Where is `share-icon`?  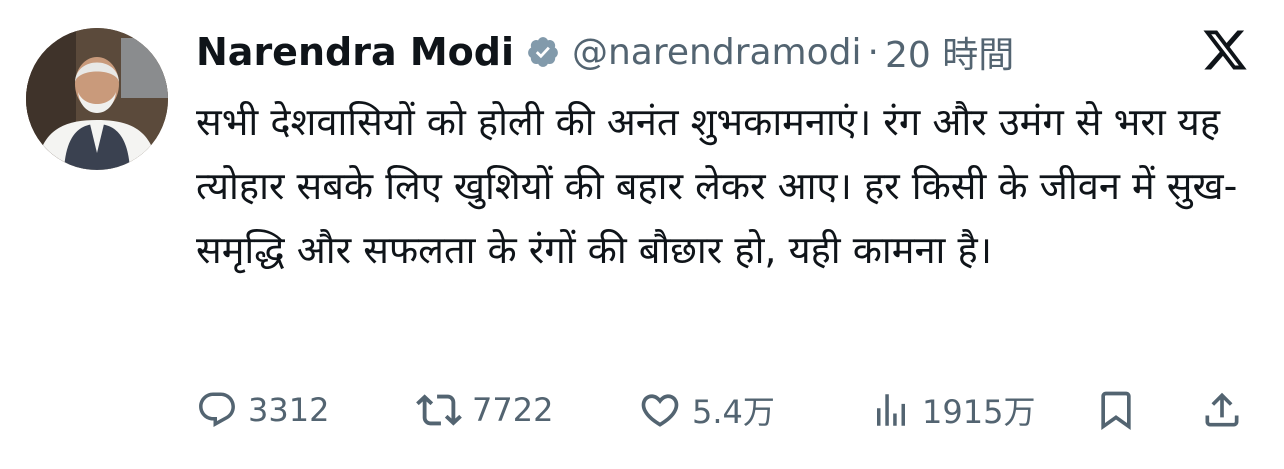 share-icon is located at coordinates (1222, 409).